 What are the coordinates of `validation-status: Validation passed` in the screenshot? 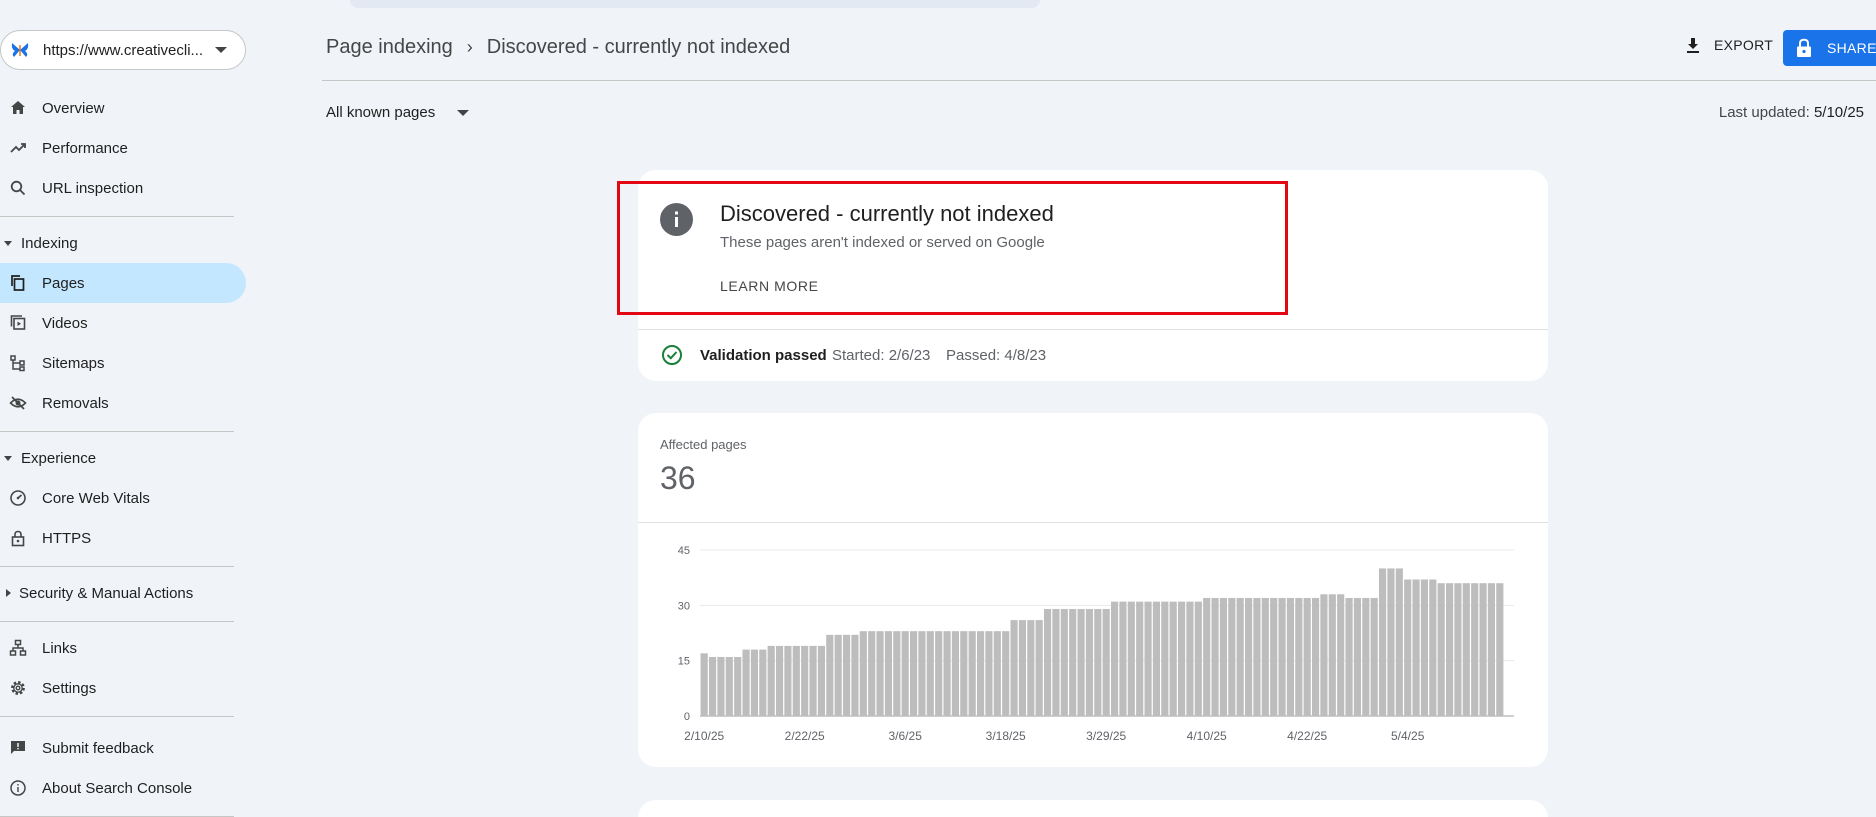 It's located at (763, 355).